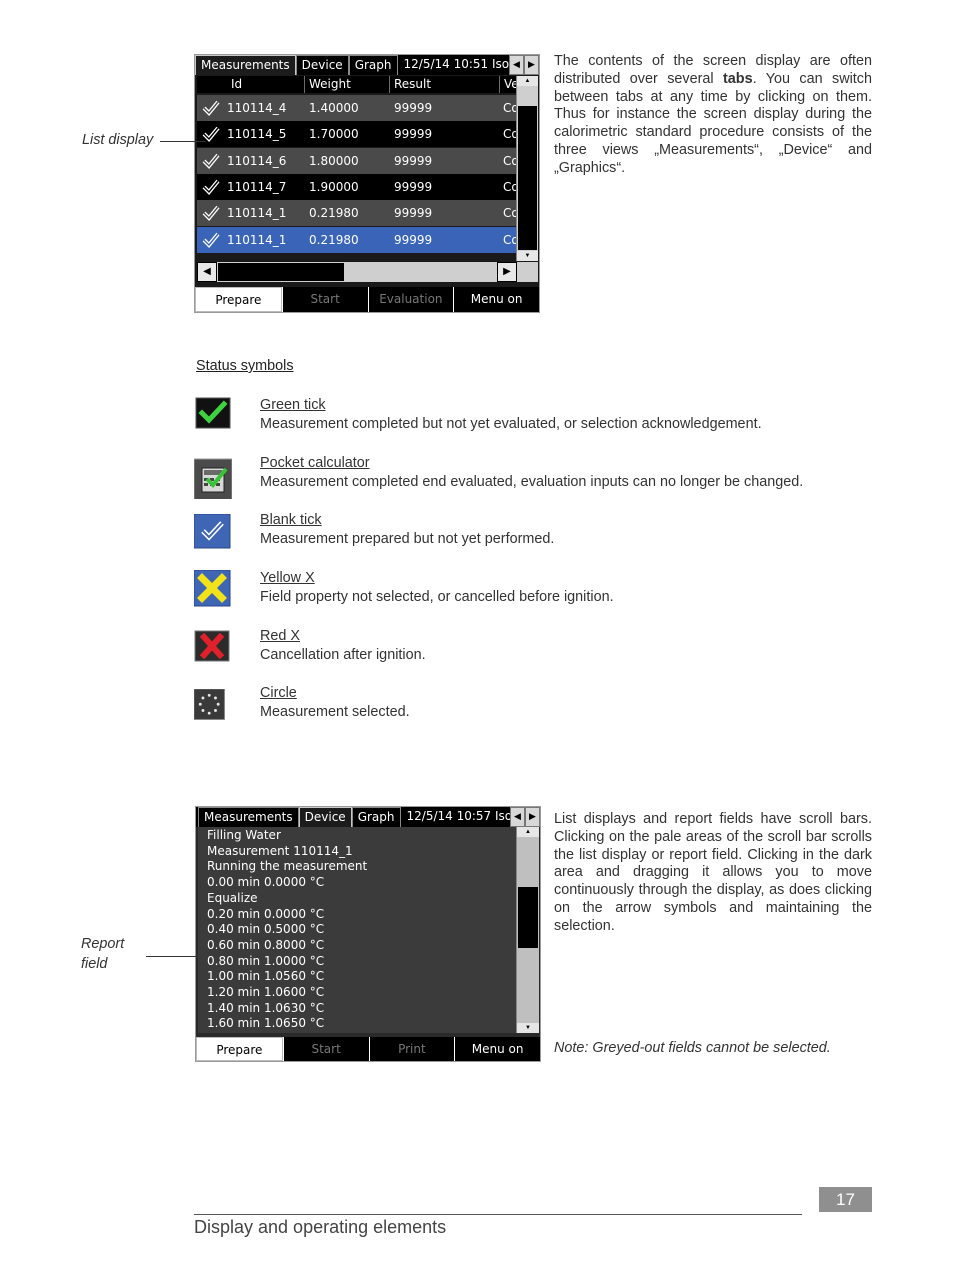 This screenshot has height=1268, width=954. I want to click on report-line: 1.60 min 1.0650 °C, so click(266, 1023).